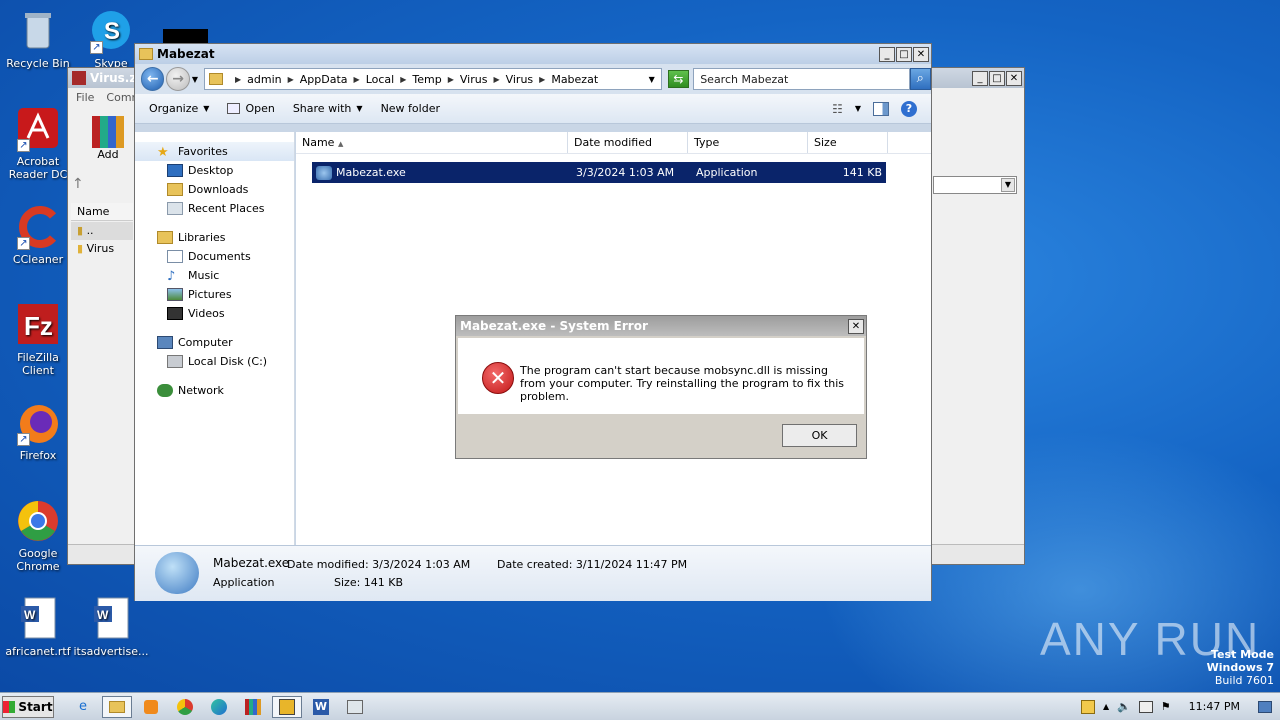  What do you see at coordinates (214, 208) in the screenshot?
I see `nav-recent-places: Recent Places` at bounding box center [214, 208].